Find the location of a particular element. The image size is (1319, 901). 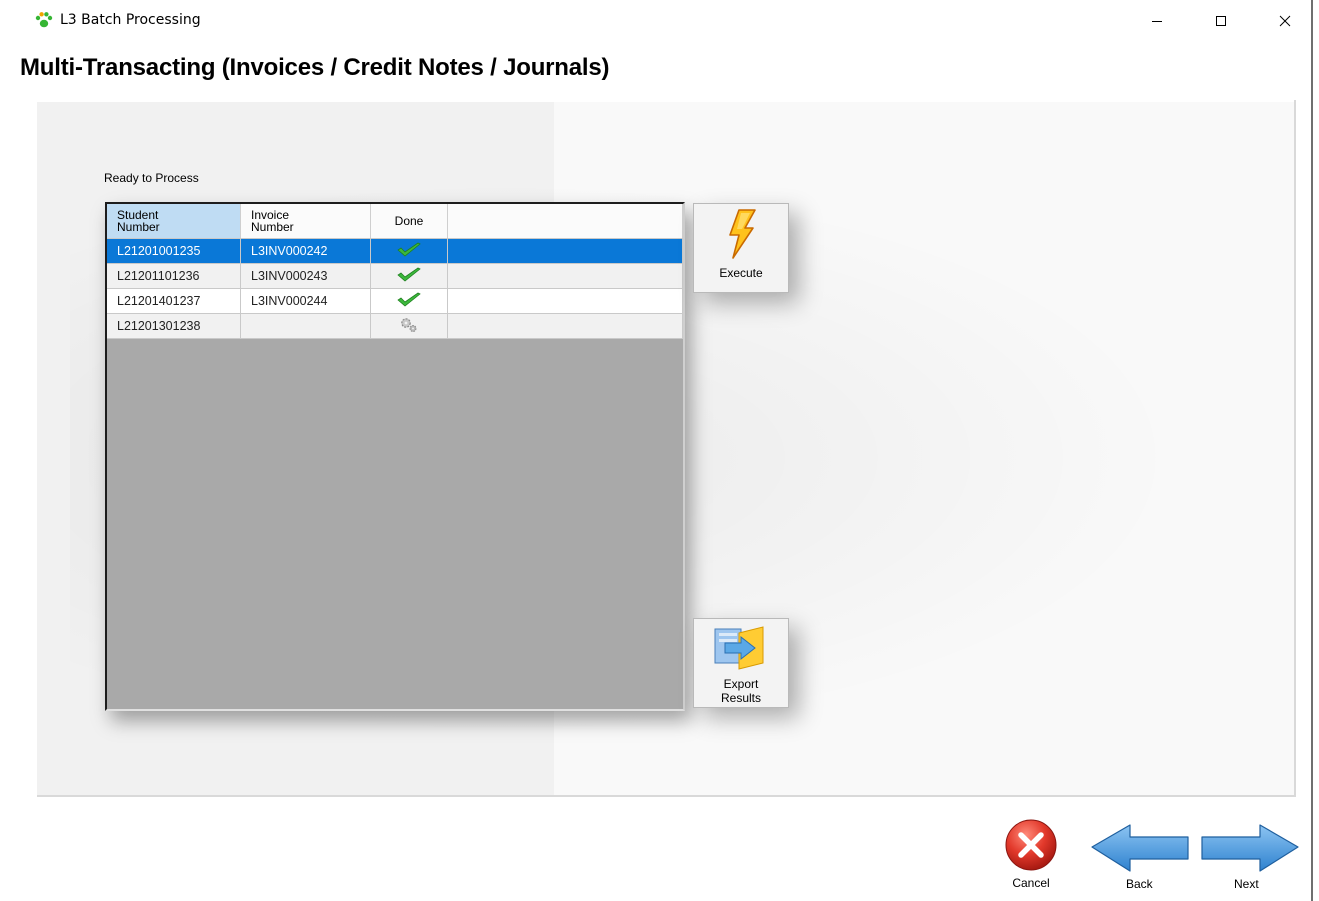

next-button: Next is located at coordinates (1250, 857).